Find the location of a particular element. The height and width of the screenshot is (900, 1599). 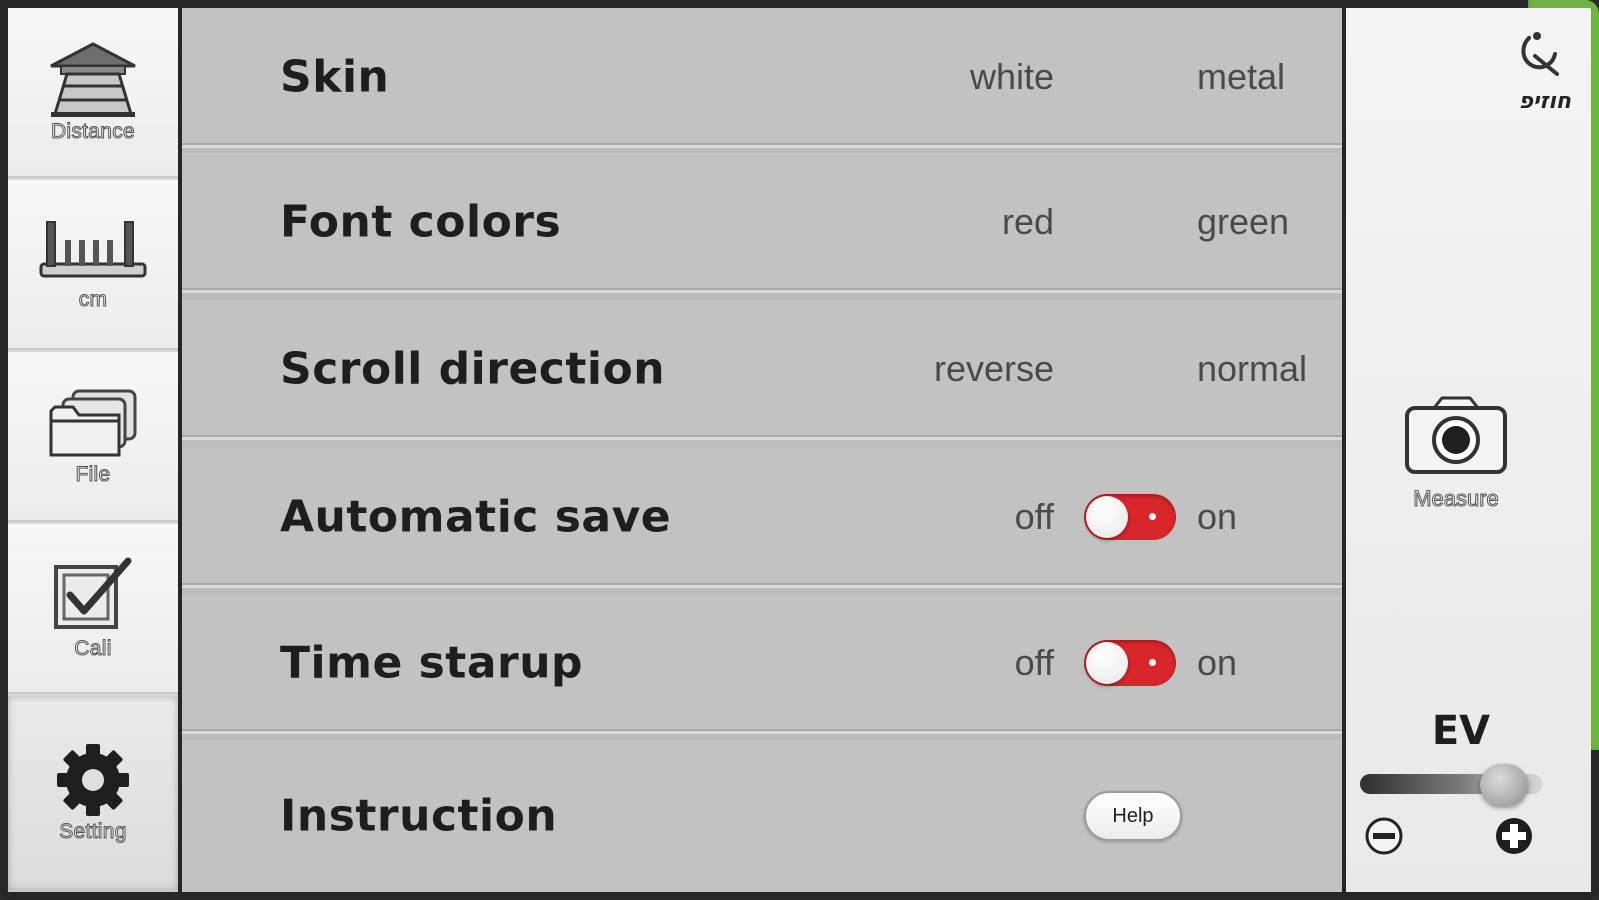

setting-title: Scroll direction is located at coordinates (473, 368).